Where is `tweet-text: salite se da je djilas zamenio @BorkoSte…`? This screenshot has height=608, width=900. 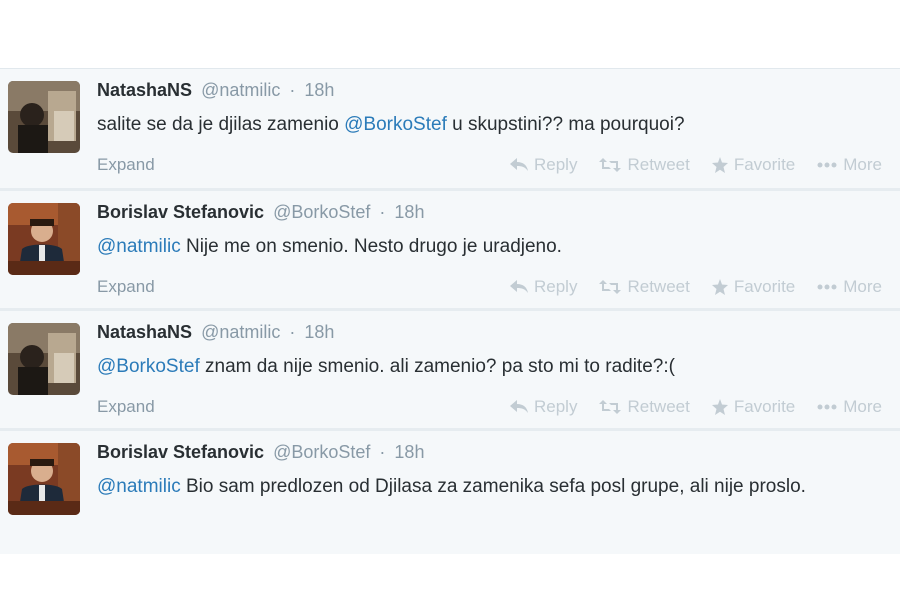
tweet-text: salite se da je djilas zamenio @BorkoSte… is located at coordinates (487, 124).